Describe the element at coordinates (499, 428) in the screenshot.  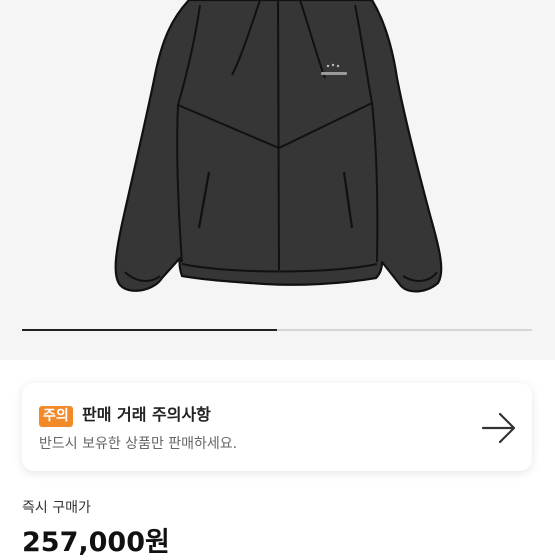
I see `arrow-right-icon` at that location.